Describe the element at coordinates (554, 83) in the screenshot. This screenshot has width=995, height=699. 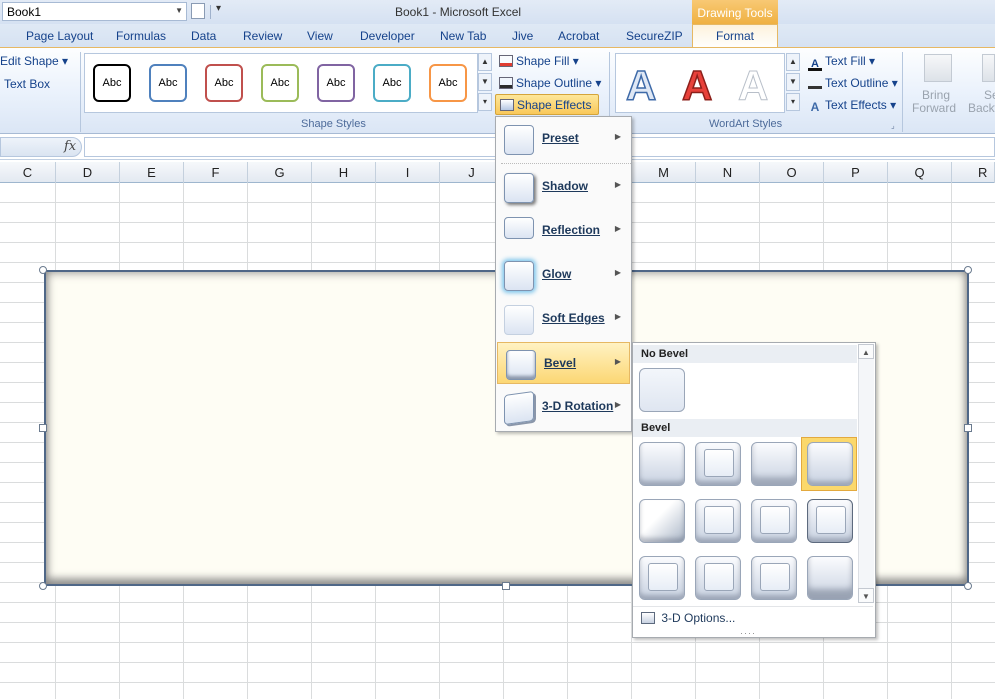
I see `shape-outline-label: Shape Outline` at that location.